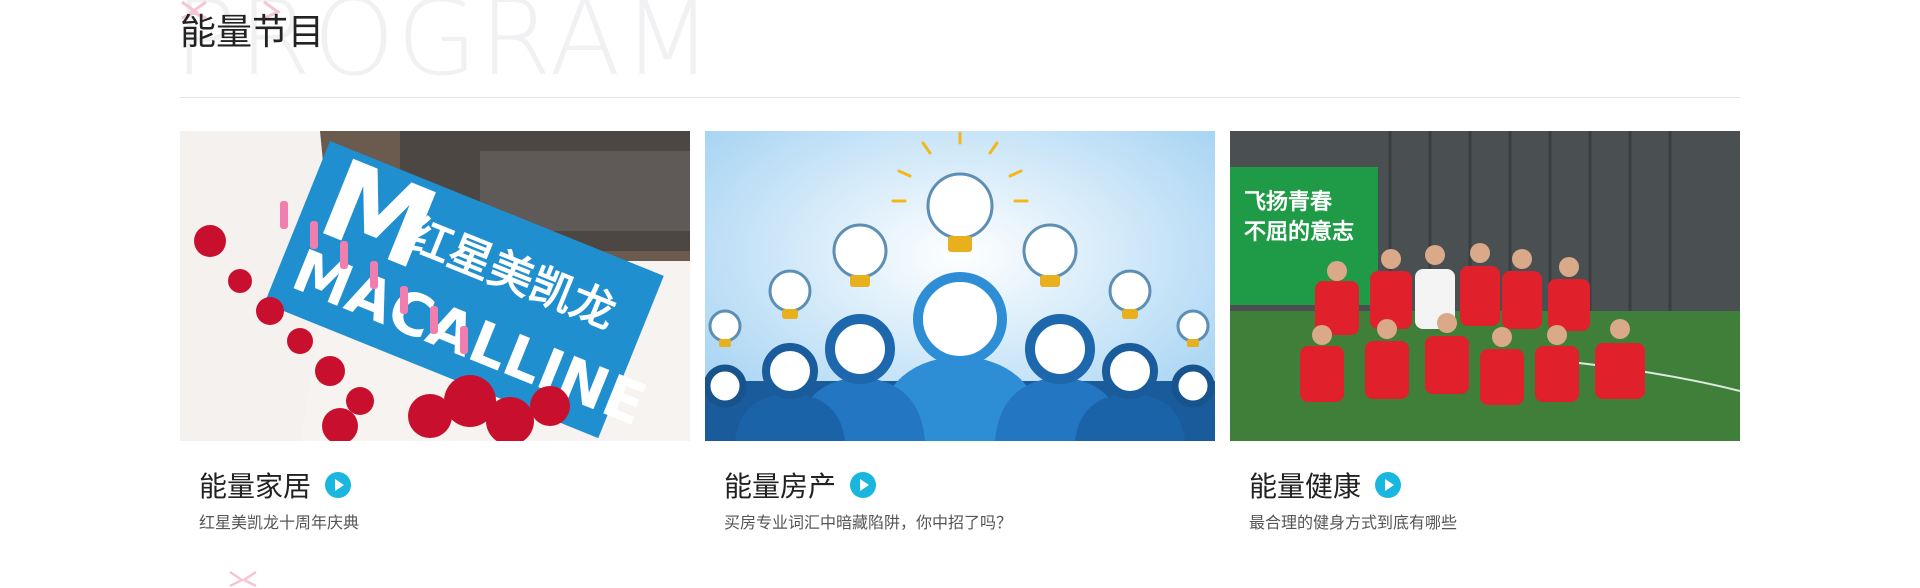 Image resolution: width=1920 pixels, height=588 pixels. I want to click on card-title-row: 能量房产, so click(800, 485).